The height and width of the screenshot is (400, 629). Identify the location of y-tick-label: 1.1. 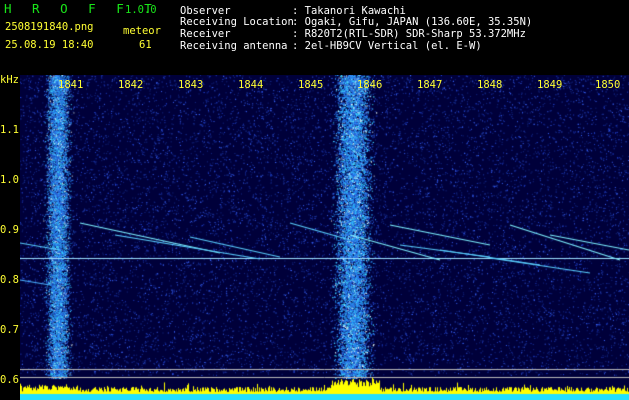
(9, 130).